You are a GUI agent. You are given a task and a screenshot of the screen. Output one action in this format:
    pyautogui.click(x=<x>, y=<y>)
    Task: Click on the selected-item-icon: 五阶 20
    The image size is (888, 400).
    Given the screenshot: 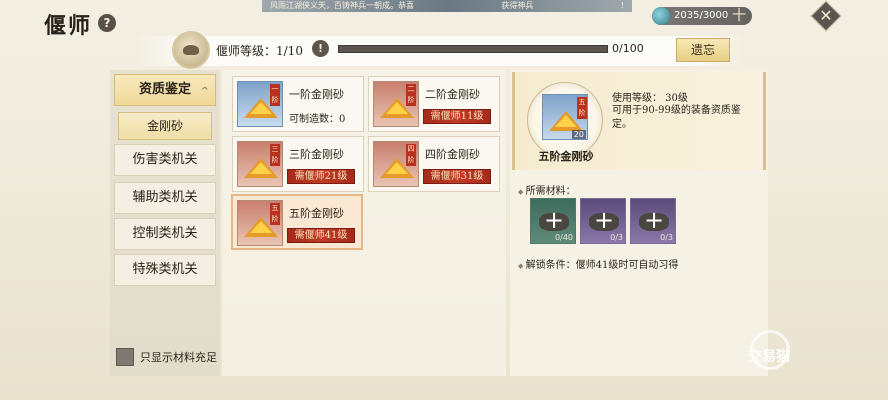 What is the action you would take?
    pyautogui.click(x=565, y=117)
    